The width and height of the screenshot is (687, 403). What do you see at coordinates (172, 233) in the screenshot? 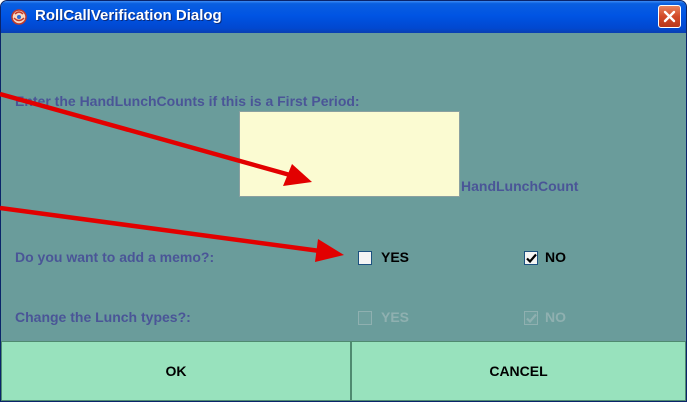
I see `annotation-arrow-memo` at bounding box center [172, 233].